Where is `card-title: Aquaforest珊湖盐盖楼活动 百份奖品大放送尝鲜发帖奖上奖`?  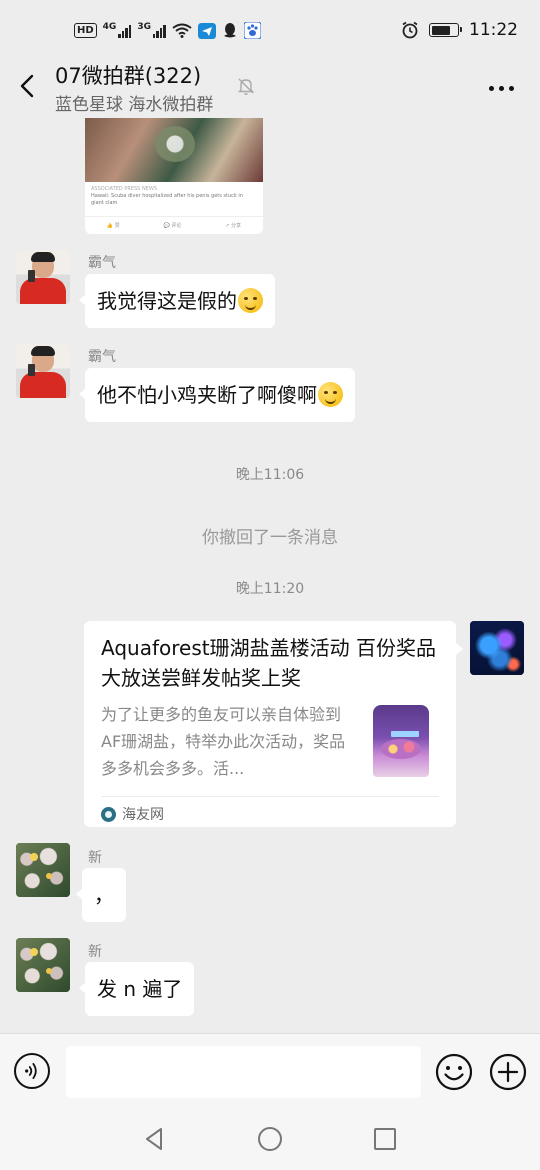
card-title: Aquaforest珊湖盐盖楼活动 百份奖品大放送尝鲜发帖奖上奖 is located at coordinates (268, 663).